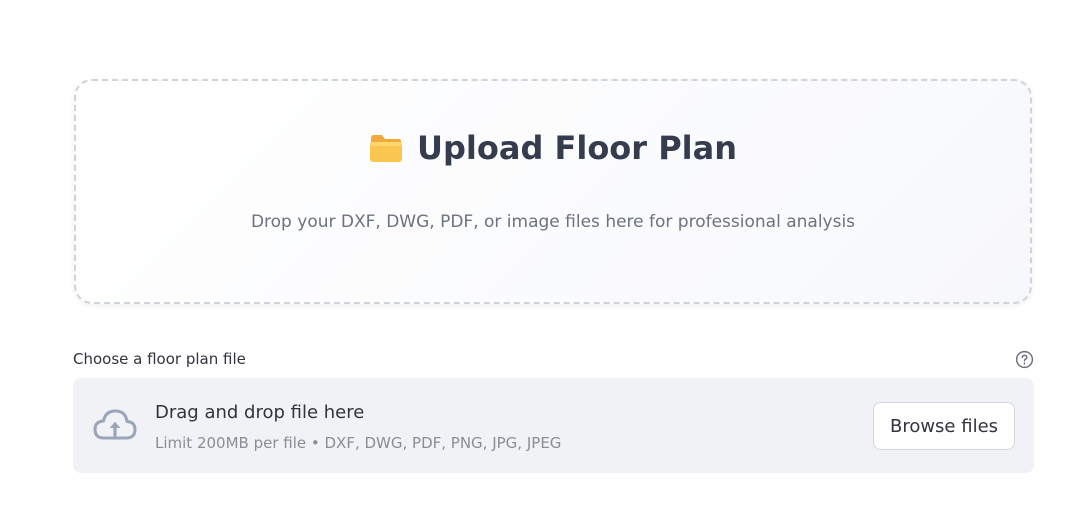 The width and height of the screenshot is (1081, 527). Describe the element at coordinates (944, 426) in the screenshot. I see `browse-files-button: Browse files` at that location.